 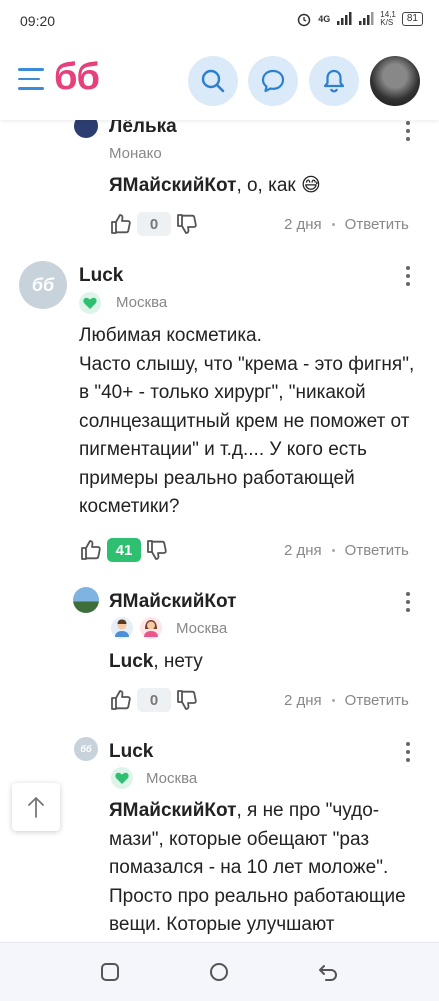 I want to click on user-avatar, so click(x=395, y=81).